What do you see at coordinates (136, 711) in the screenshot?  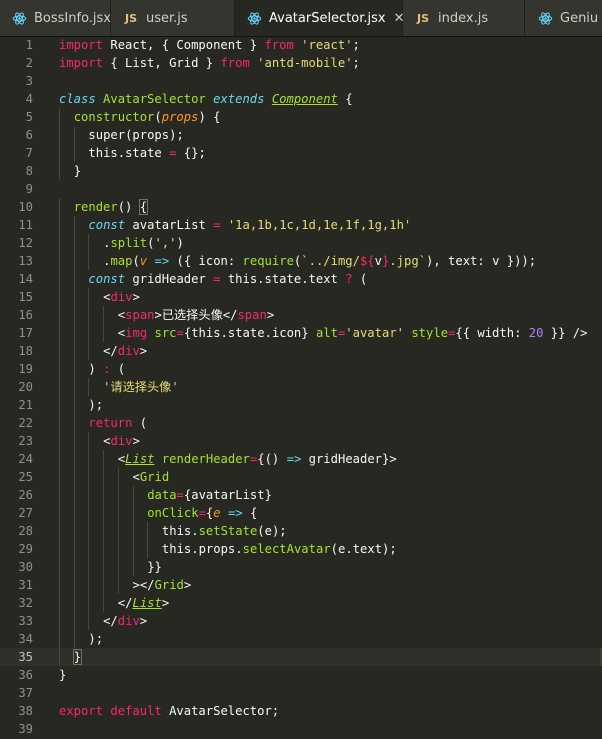 I see `code-token: default` at bounding box center [136, 711].